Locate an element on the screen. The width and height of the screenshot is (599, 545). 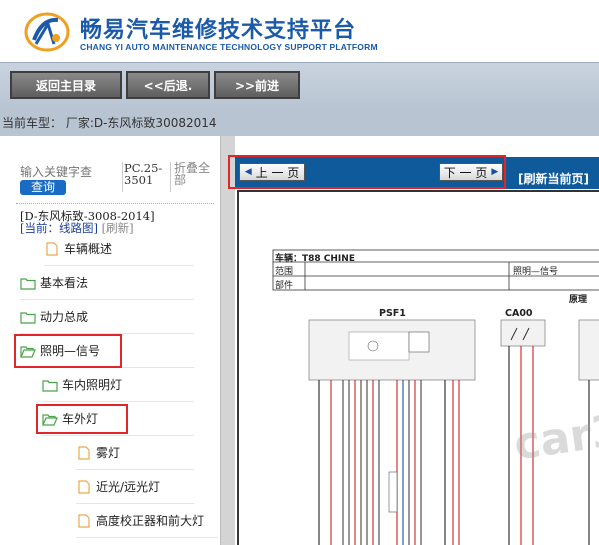
current-model-text: 当前车型： 厂家:D-东风标致30082014 is located at coordinates (109, 123).